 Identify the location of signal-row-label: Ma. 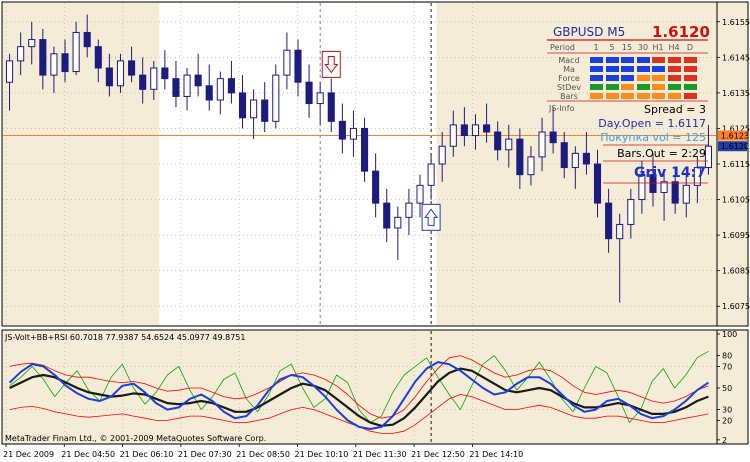
(569, 69).